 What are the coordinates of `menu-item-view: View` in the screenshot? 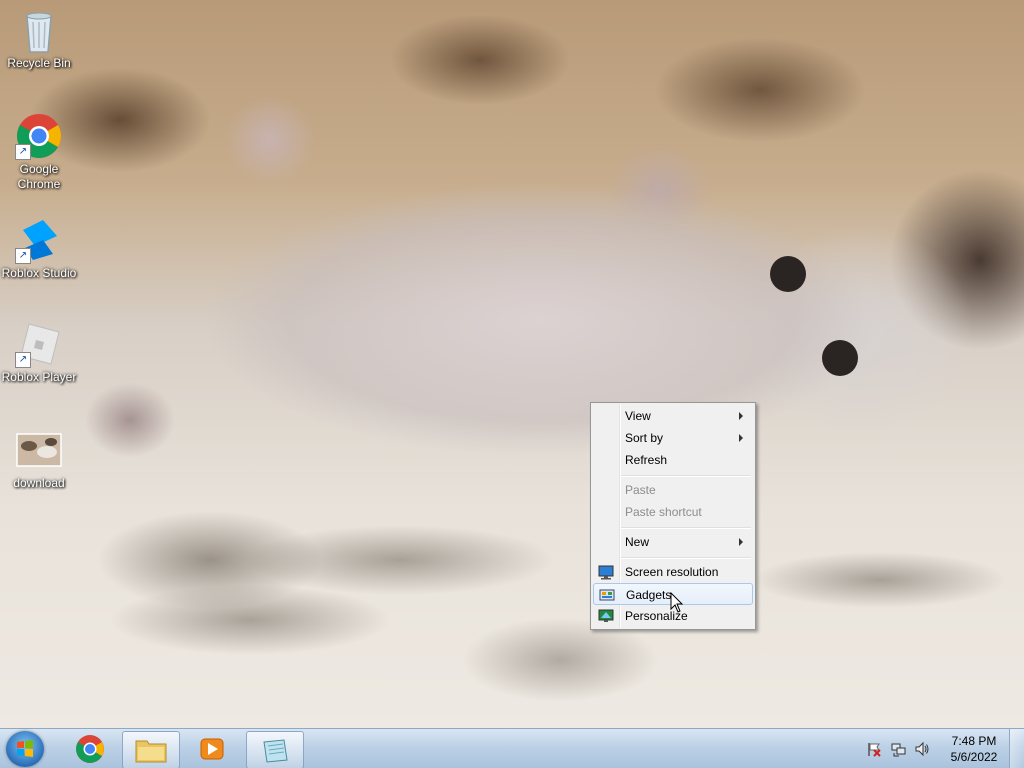 It's located at (673, 416).